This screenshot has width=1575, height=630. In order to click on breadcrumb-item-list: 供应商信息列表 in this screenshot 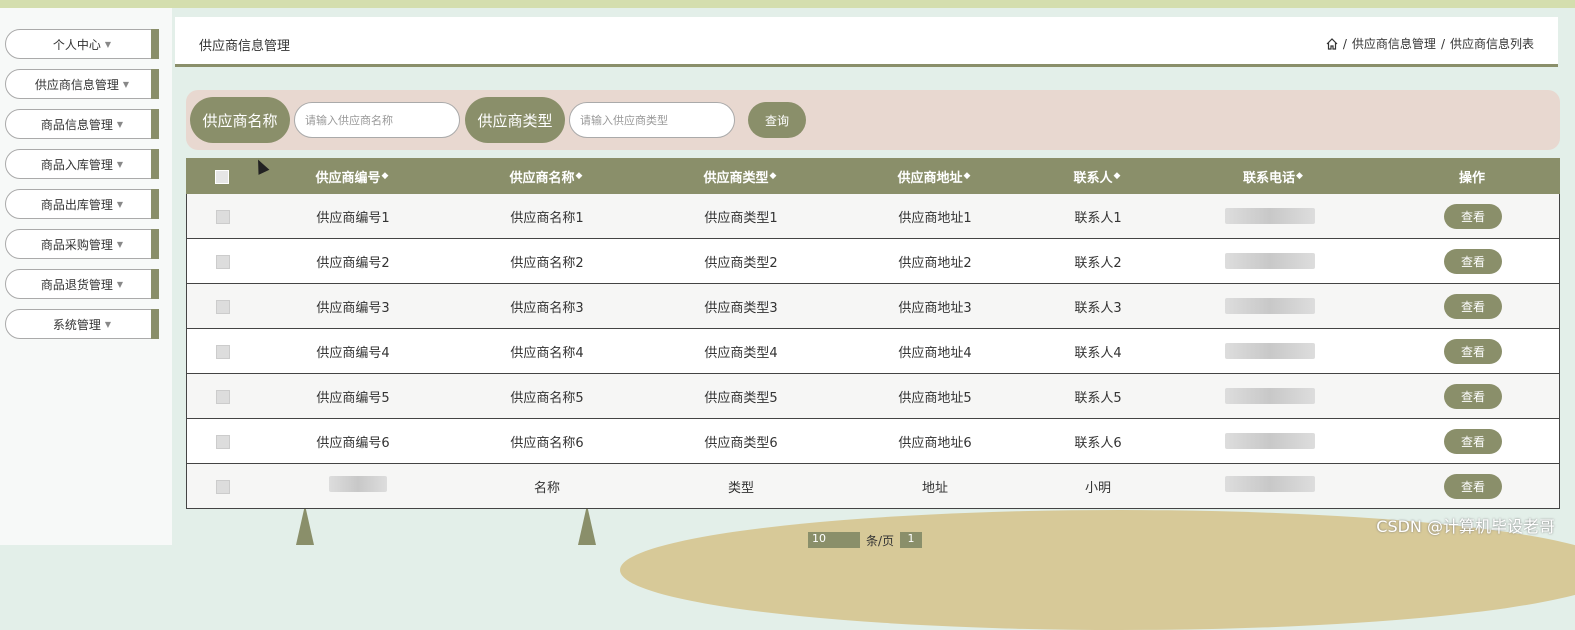, I will do `click(1491, 44)`.